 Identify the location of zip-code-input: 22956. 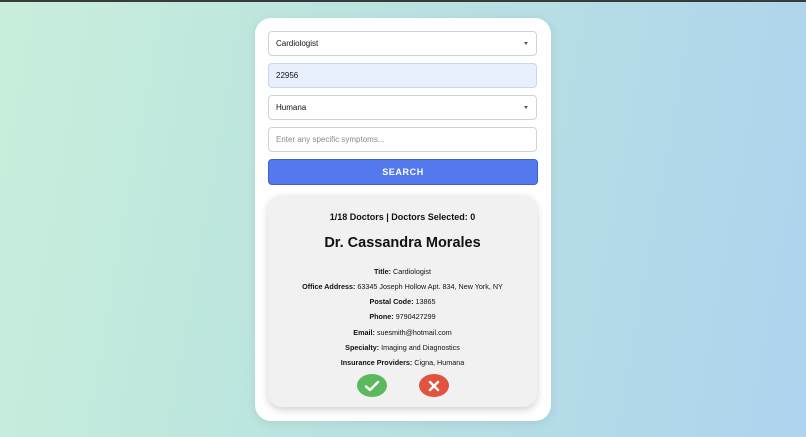
(402, 75).